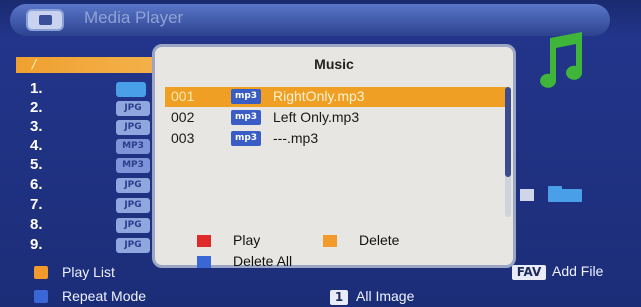 Image resolution: width=641 pixels, height=307 pixels. Describe the element at coordinates (95, 226) in the screenshot. I see `list-item: 8. JPG` at that location.